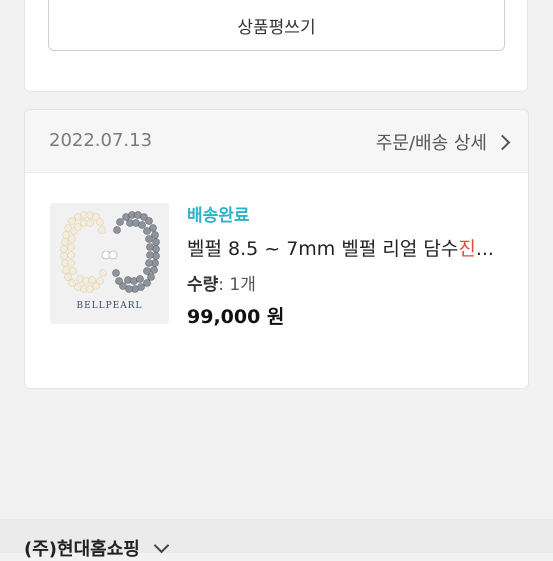 The height and width of the screenshot is (561, 553). What do you see at coordinates (276, 141) in the screenshot?
I see `order-header: 2022.07.13 주문/배송 상세` at bounding box center [276, 141].